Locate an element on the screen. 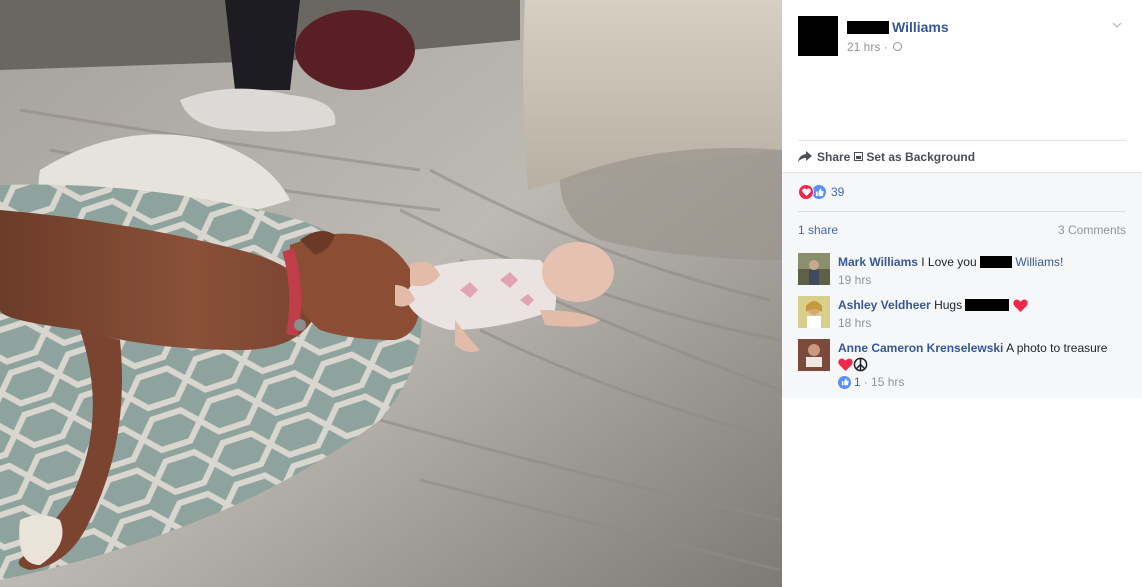 The width and height of the screenshot is (1142, 587). comment-body: I Love you is located at coordinates (949, 262).